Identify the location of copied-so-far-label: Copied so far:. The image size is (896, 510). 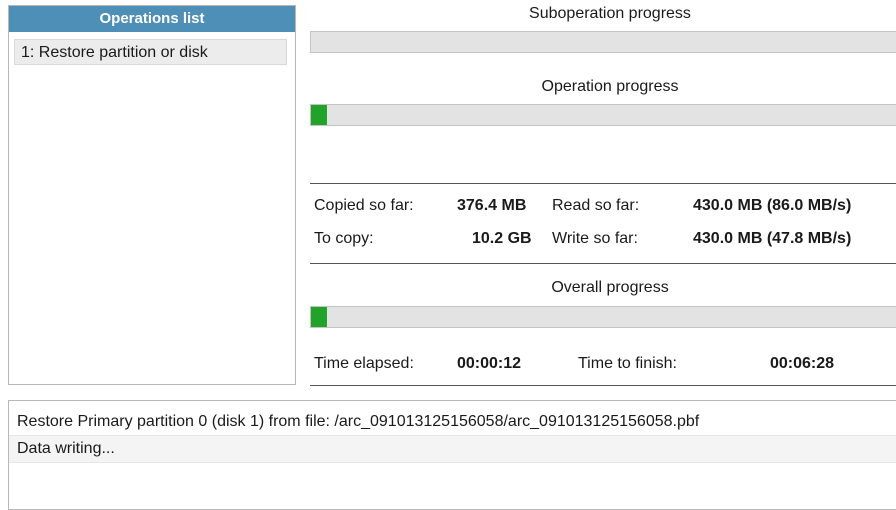
(364, 205).